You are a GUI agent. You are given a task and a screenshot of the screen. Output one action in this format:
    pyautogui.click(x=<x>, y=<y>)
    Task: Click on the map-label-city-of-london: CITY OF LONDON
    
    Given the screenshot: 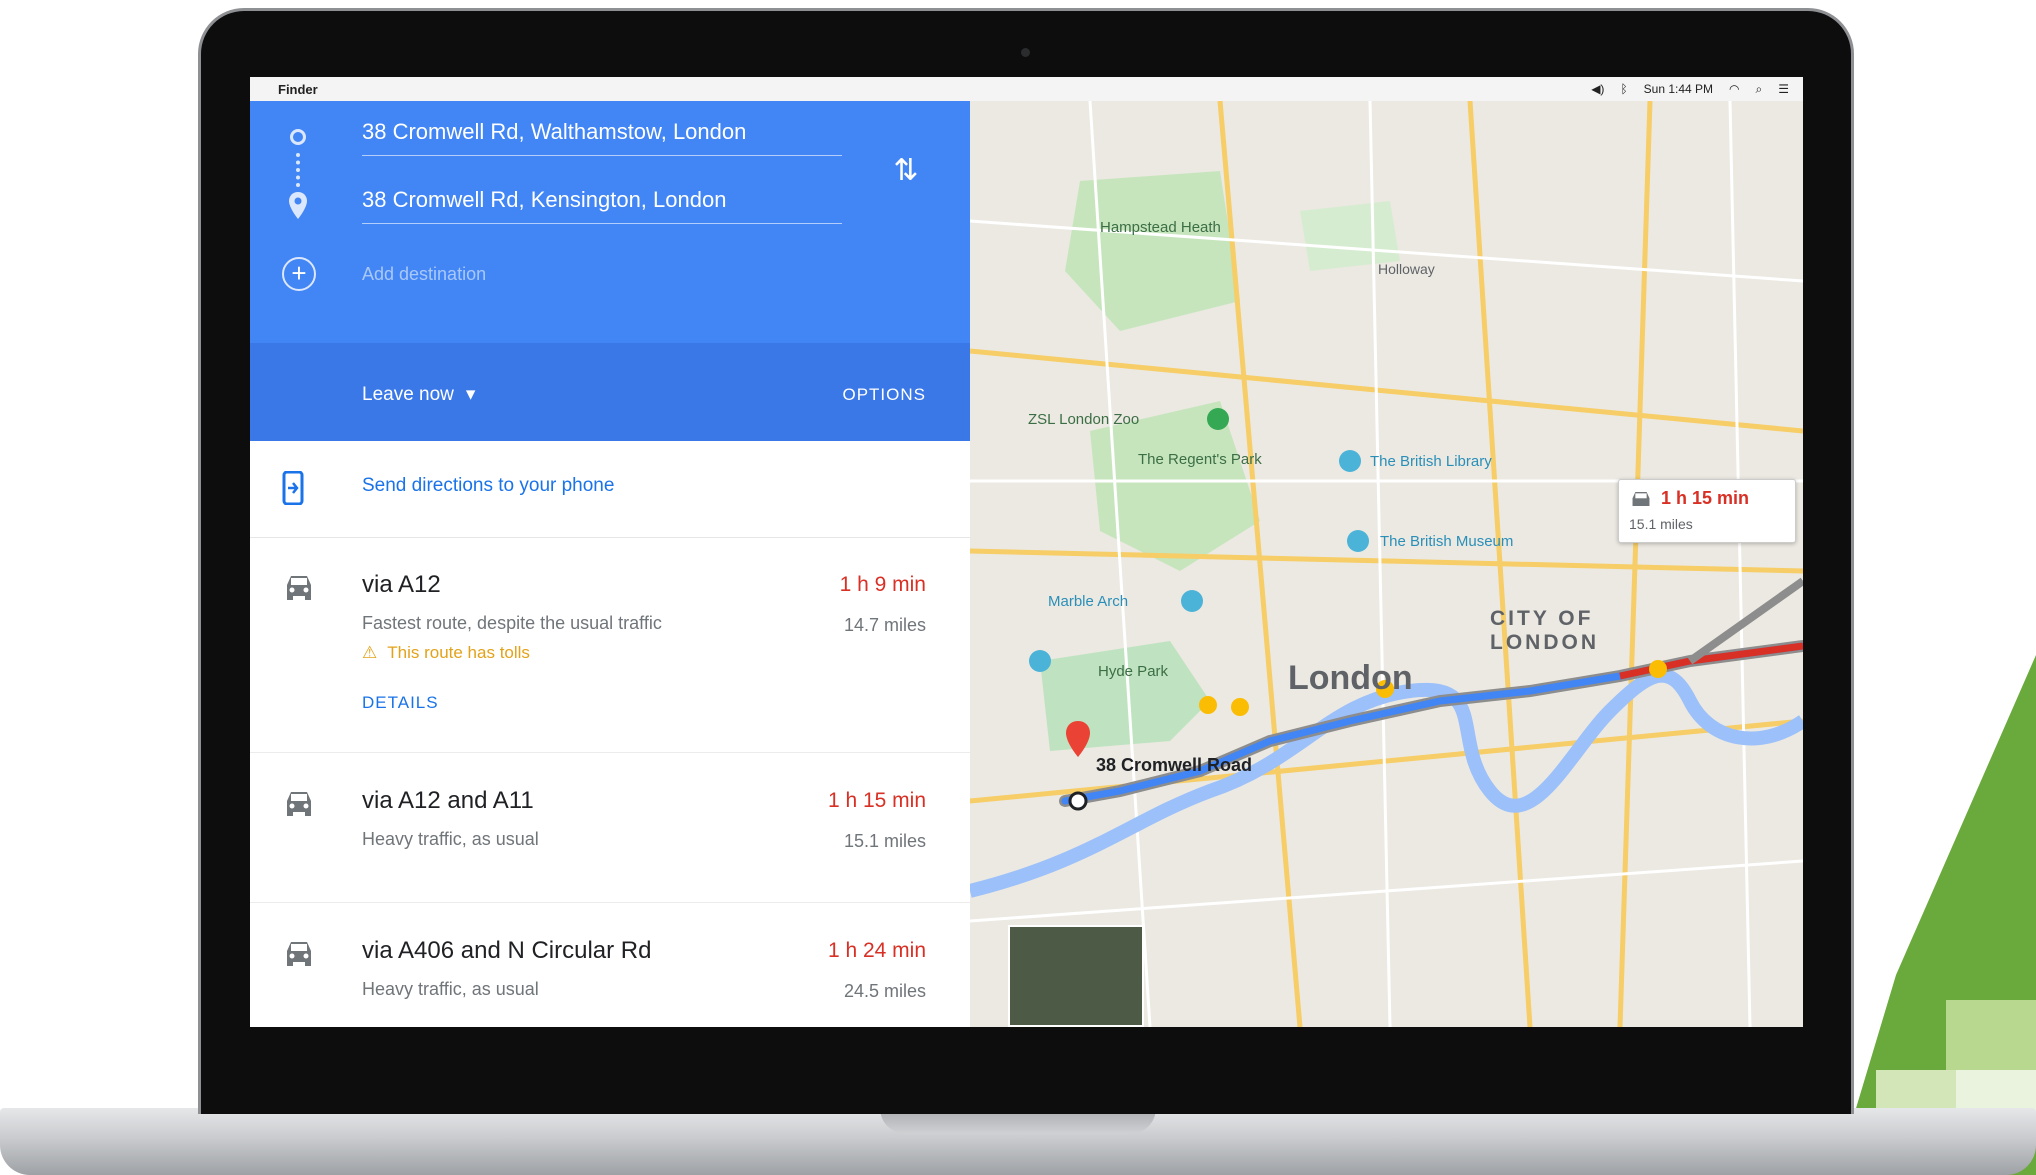 What is the action you would take?
    pyautogui.click(x=1544, y=630)
    